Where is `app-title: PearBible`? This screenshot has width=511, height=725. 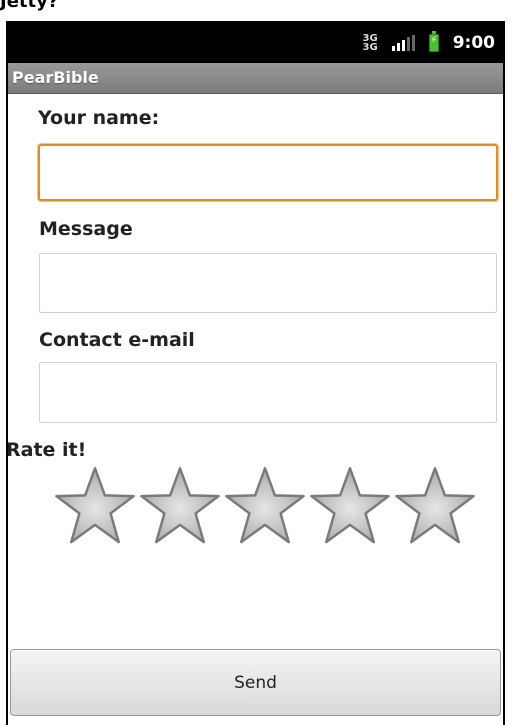
app-title: PearBible is located at coordinates (55, 77).